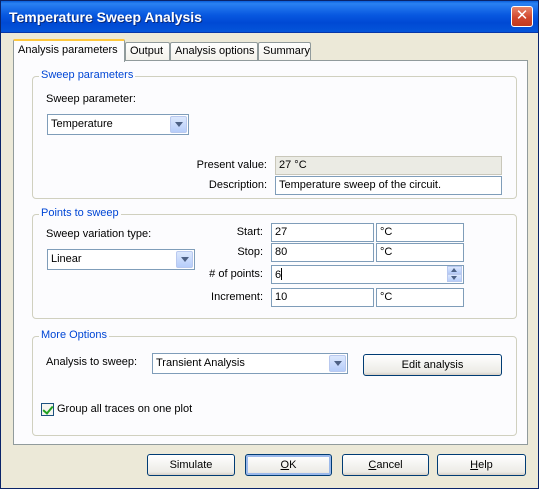  What do you see at coordinates (293, 465) in the screenshot?
I see `ok-label-rest: K` at bounding box center [293, 465].